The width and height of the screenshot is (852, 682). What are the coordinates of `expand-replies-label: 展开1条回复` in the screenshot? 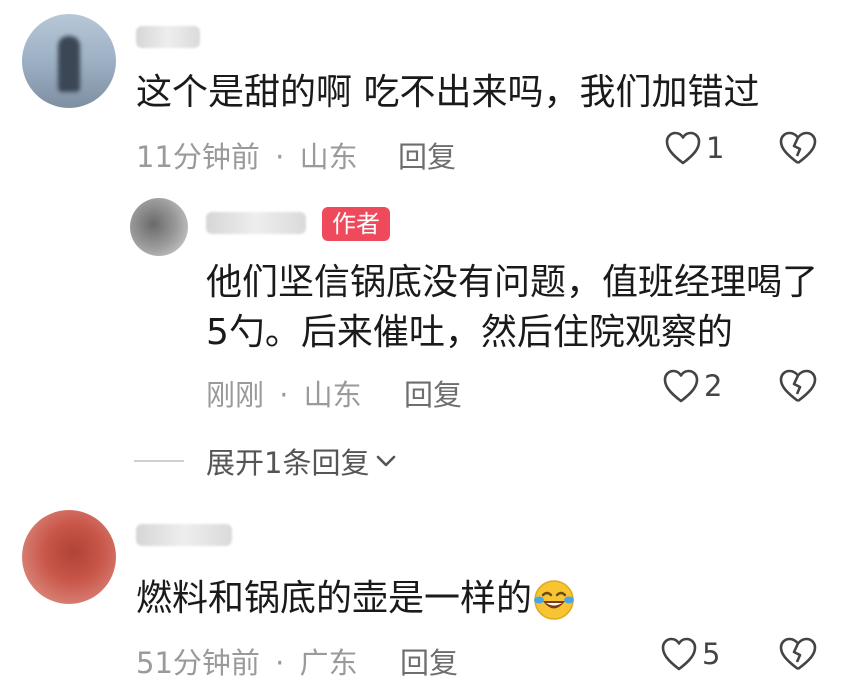 It's located at (288, 463).